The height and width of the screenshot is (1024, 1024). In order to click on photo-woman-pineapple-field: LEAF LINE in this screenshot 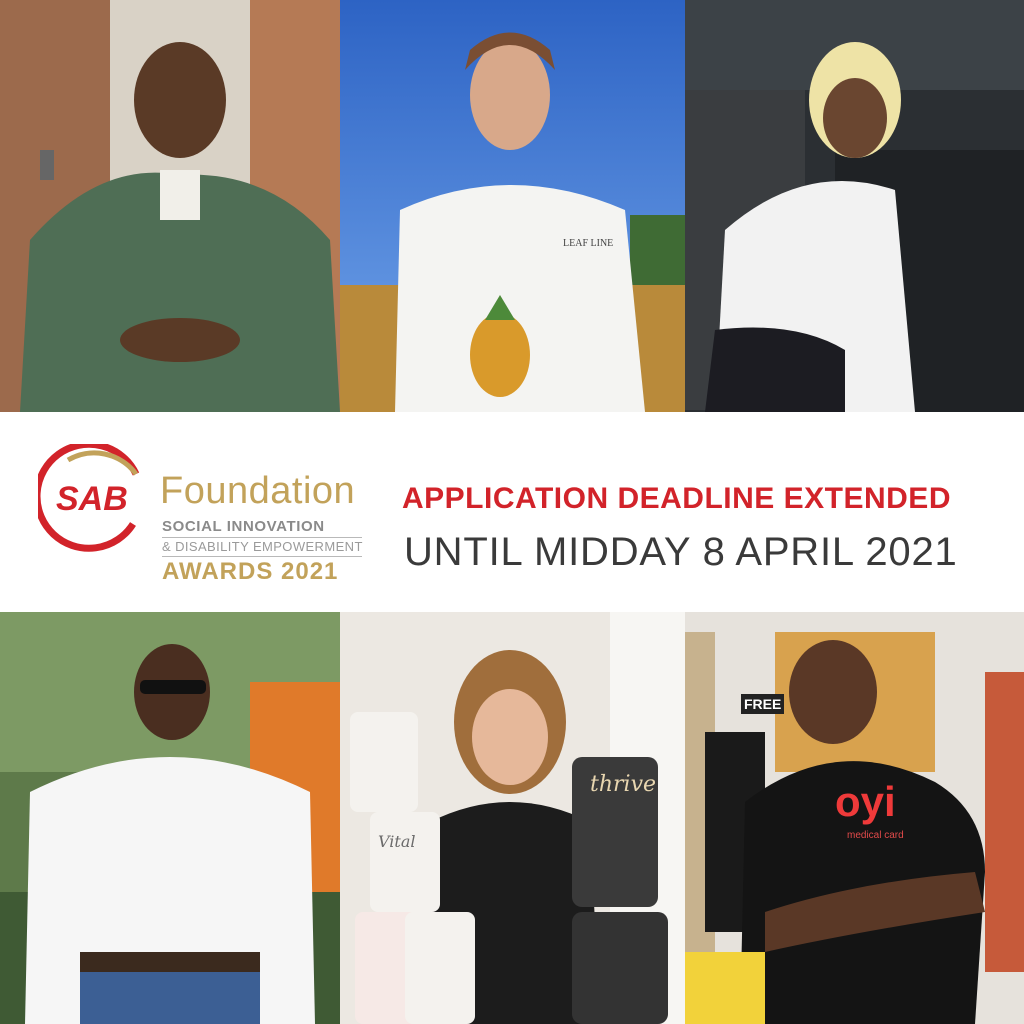, I will do `click(512, 206)`.